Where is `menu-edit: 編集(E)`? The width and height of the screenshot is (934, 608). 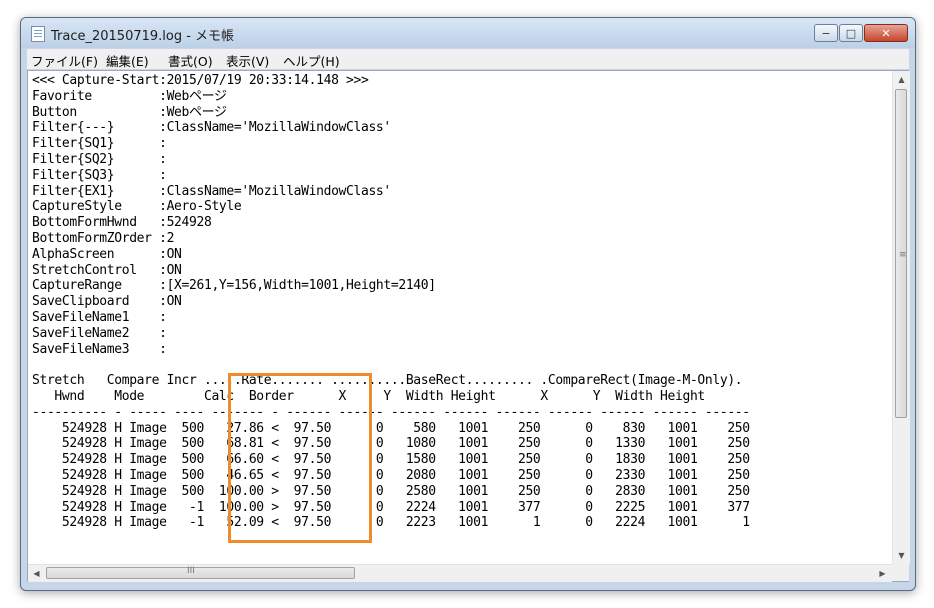 menu-edit: 編集(E) is located at coordinates (127, 60).